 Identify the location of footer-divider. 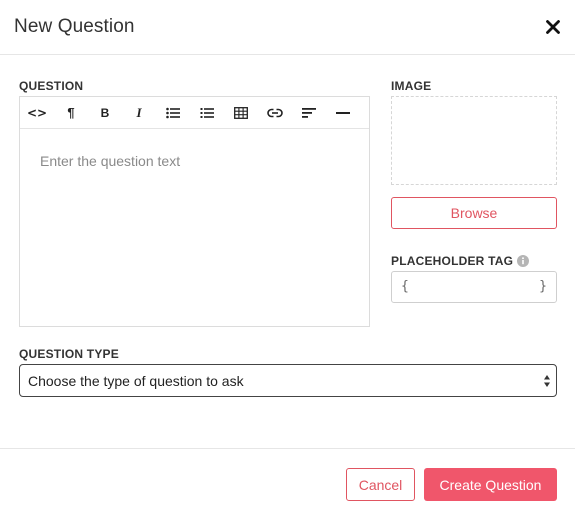
(287, 448).